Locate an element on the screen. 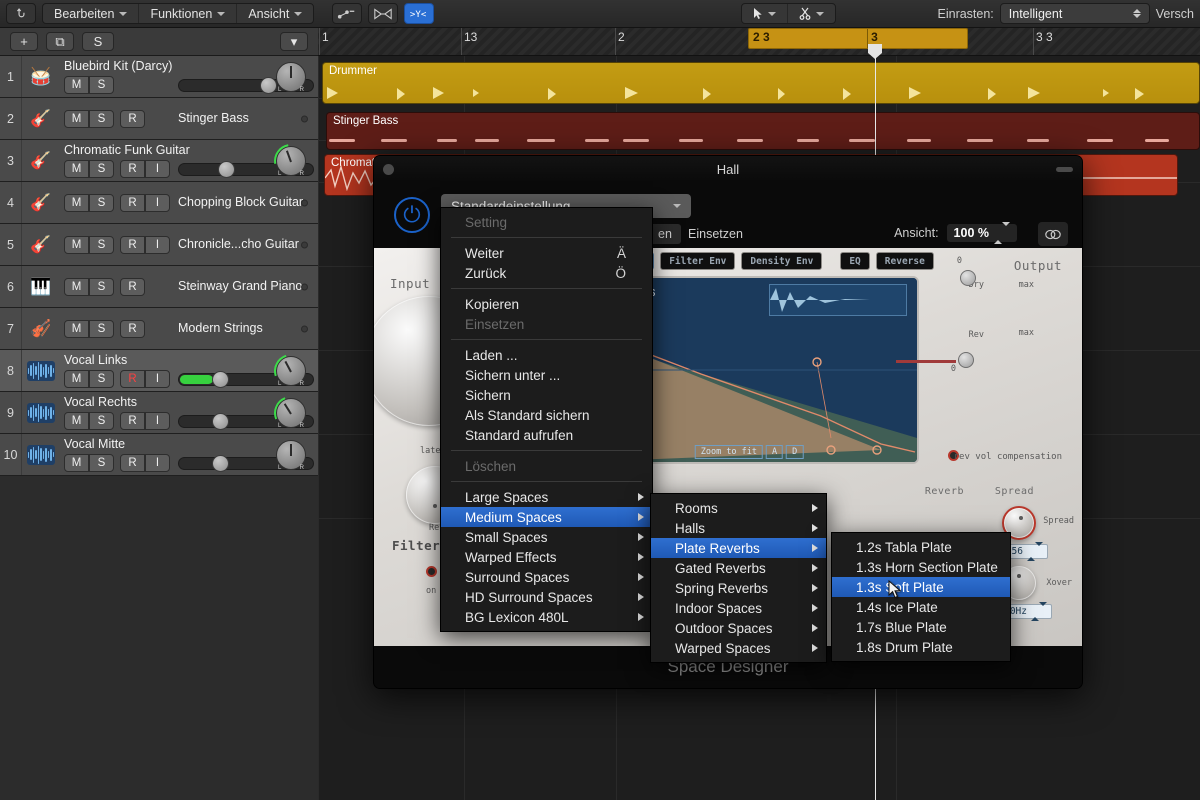  menu-item: Surround Spaces is located at coordinates (546, 577).